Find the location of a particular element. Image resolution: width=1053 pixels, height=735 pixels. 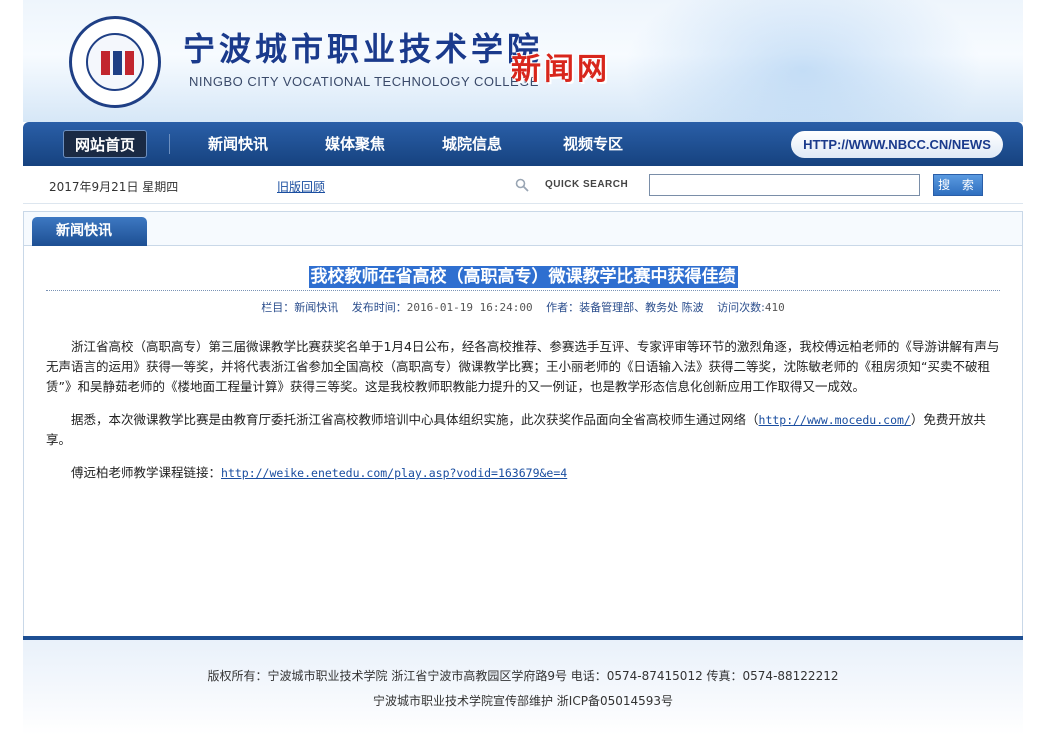

p3-text-before: 傅远柏老师教学课程链接： is located at coordinates (146, 472).